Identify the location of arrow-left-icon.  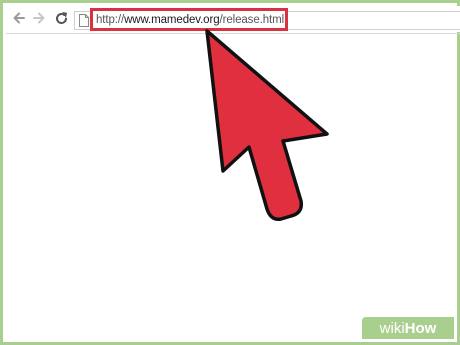
(19, 18).